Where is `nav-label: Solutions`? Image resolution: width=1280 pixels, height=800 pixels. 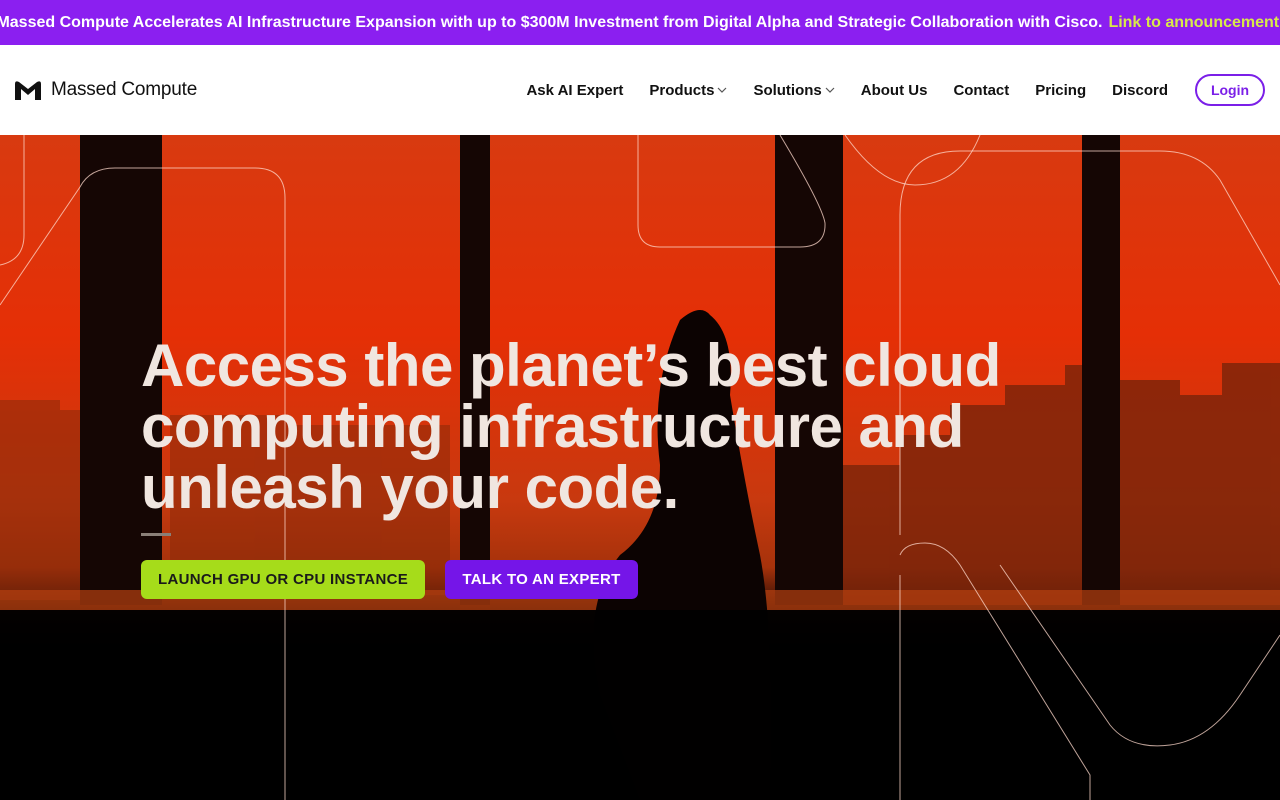
nav-label: Solutions is located at coordinates (787, 90).